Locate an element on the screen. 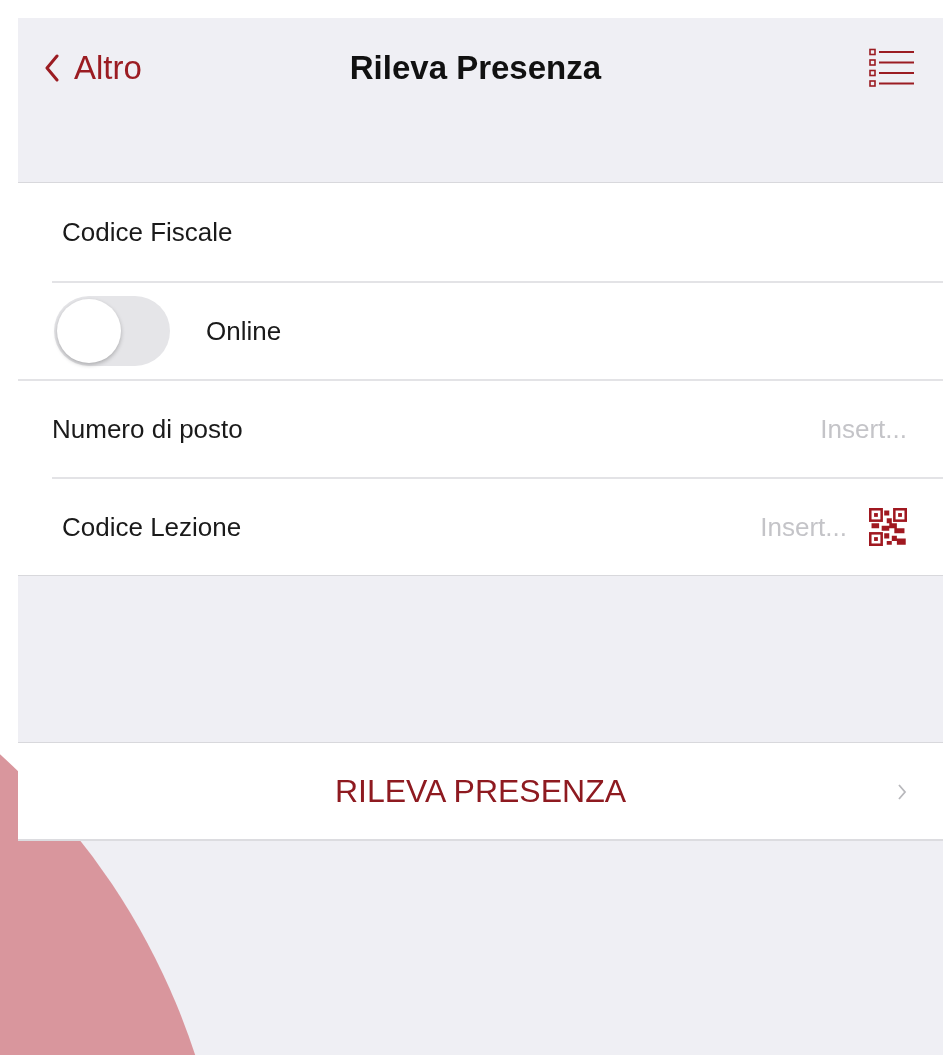 The image size is (943, 1055). list-menu-icon is located at coordinates (892, 68).